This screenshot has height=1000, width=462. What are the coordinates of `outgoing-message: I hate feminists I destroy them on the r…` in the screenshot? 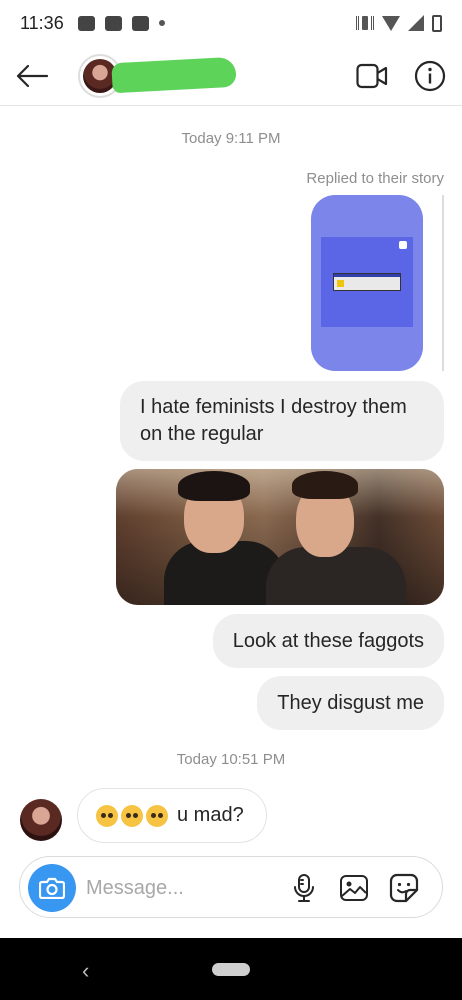 It's located at (282, 421).